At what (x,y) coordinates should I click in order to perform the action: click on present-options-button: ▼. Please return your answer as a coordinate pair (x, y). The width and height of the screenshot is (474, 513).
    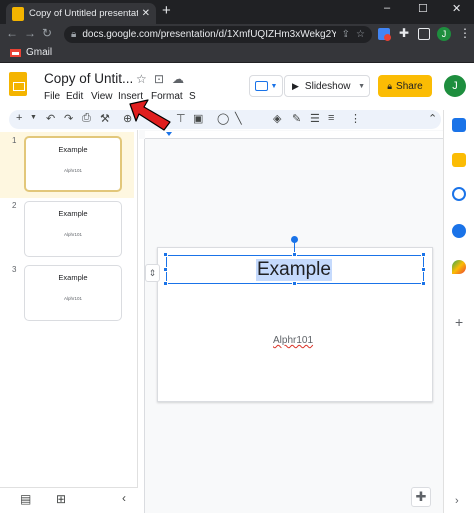
    Looking at the image, I should click on (266, 86).